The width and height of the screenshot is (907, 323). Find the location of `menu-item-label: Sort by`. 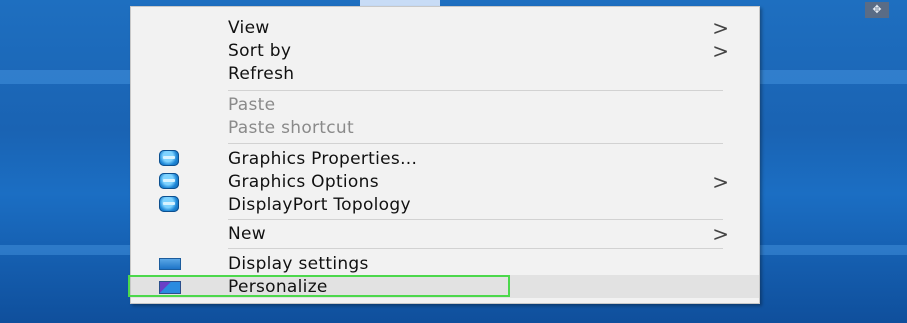

menu-item-label: Sort by is located at coordinates (260, 50).